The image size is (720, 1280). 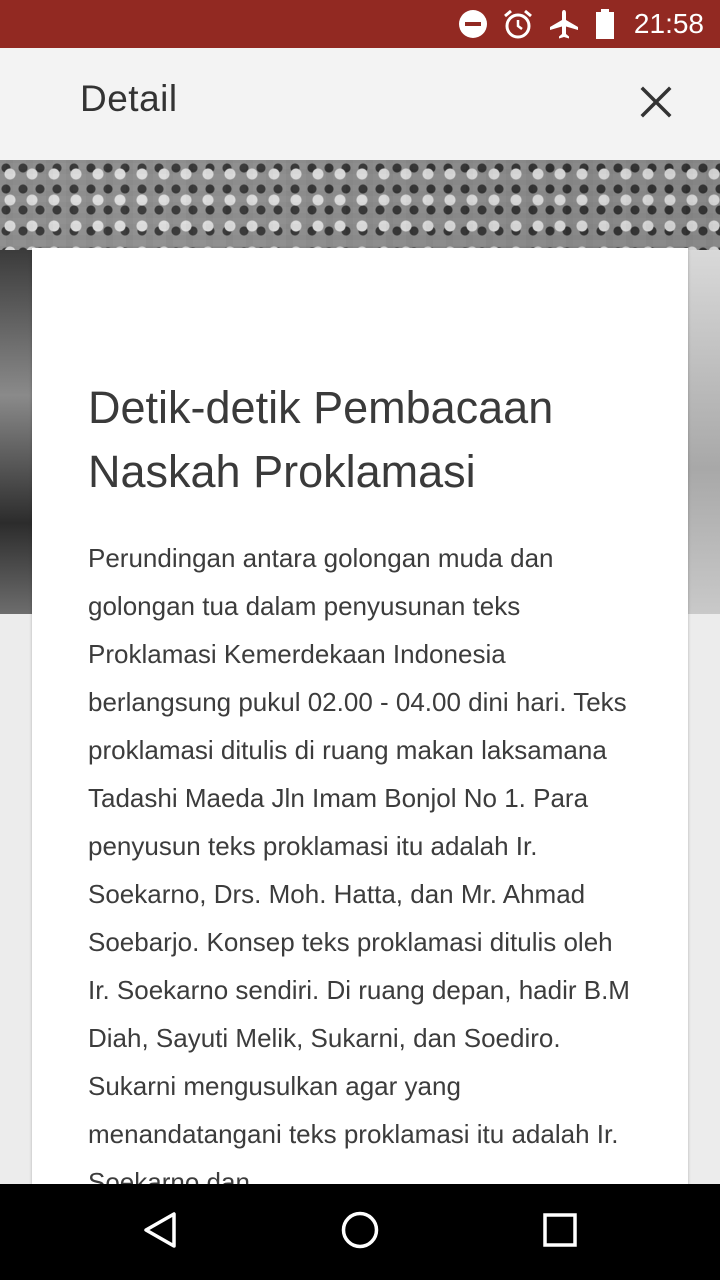 What do you see at coordinates (518, 24) in the screenshot?
I see `alarm-icon` at bounding box center [518, 24].